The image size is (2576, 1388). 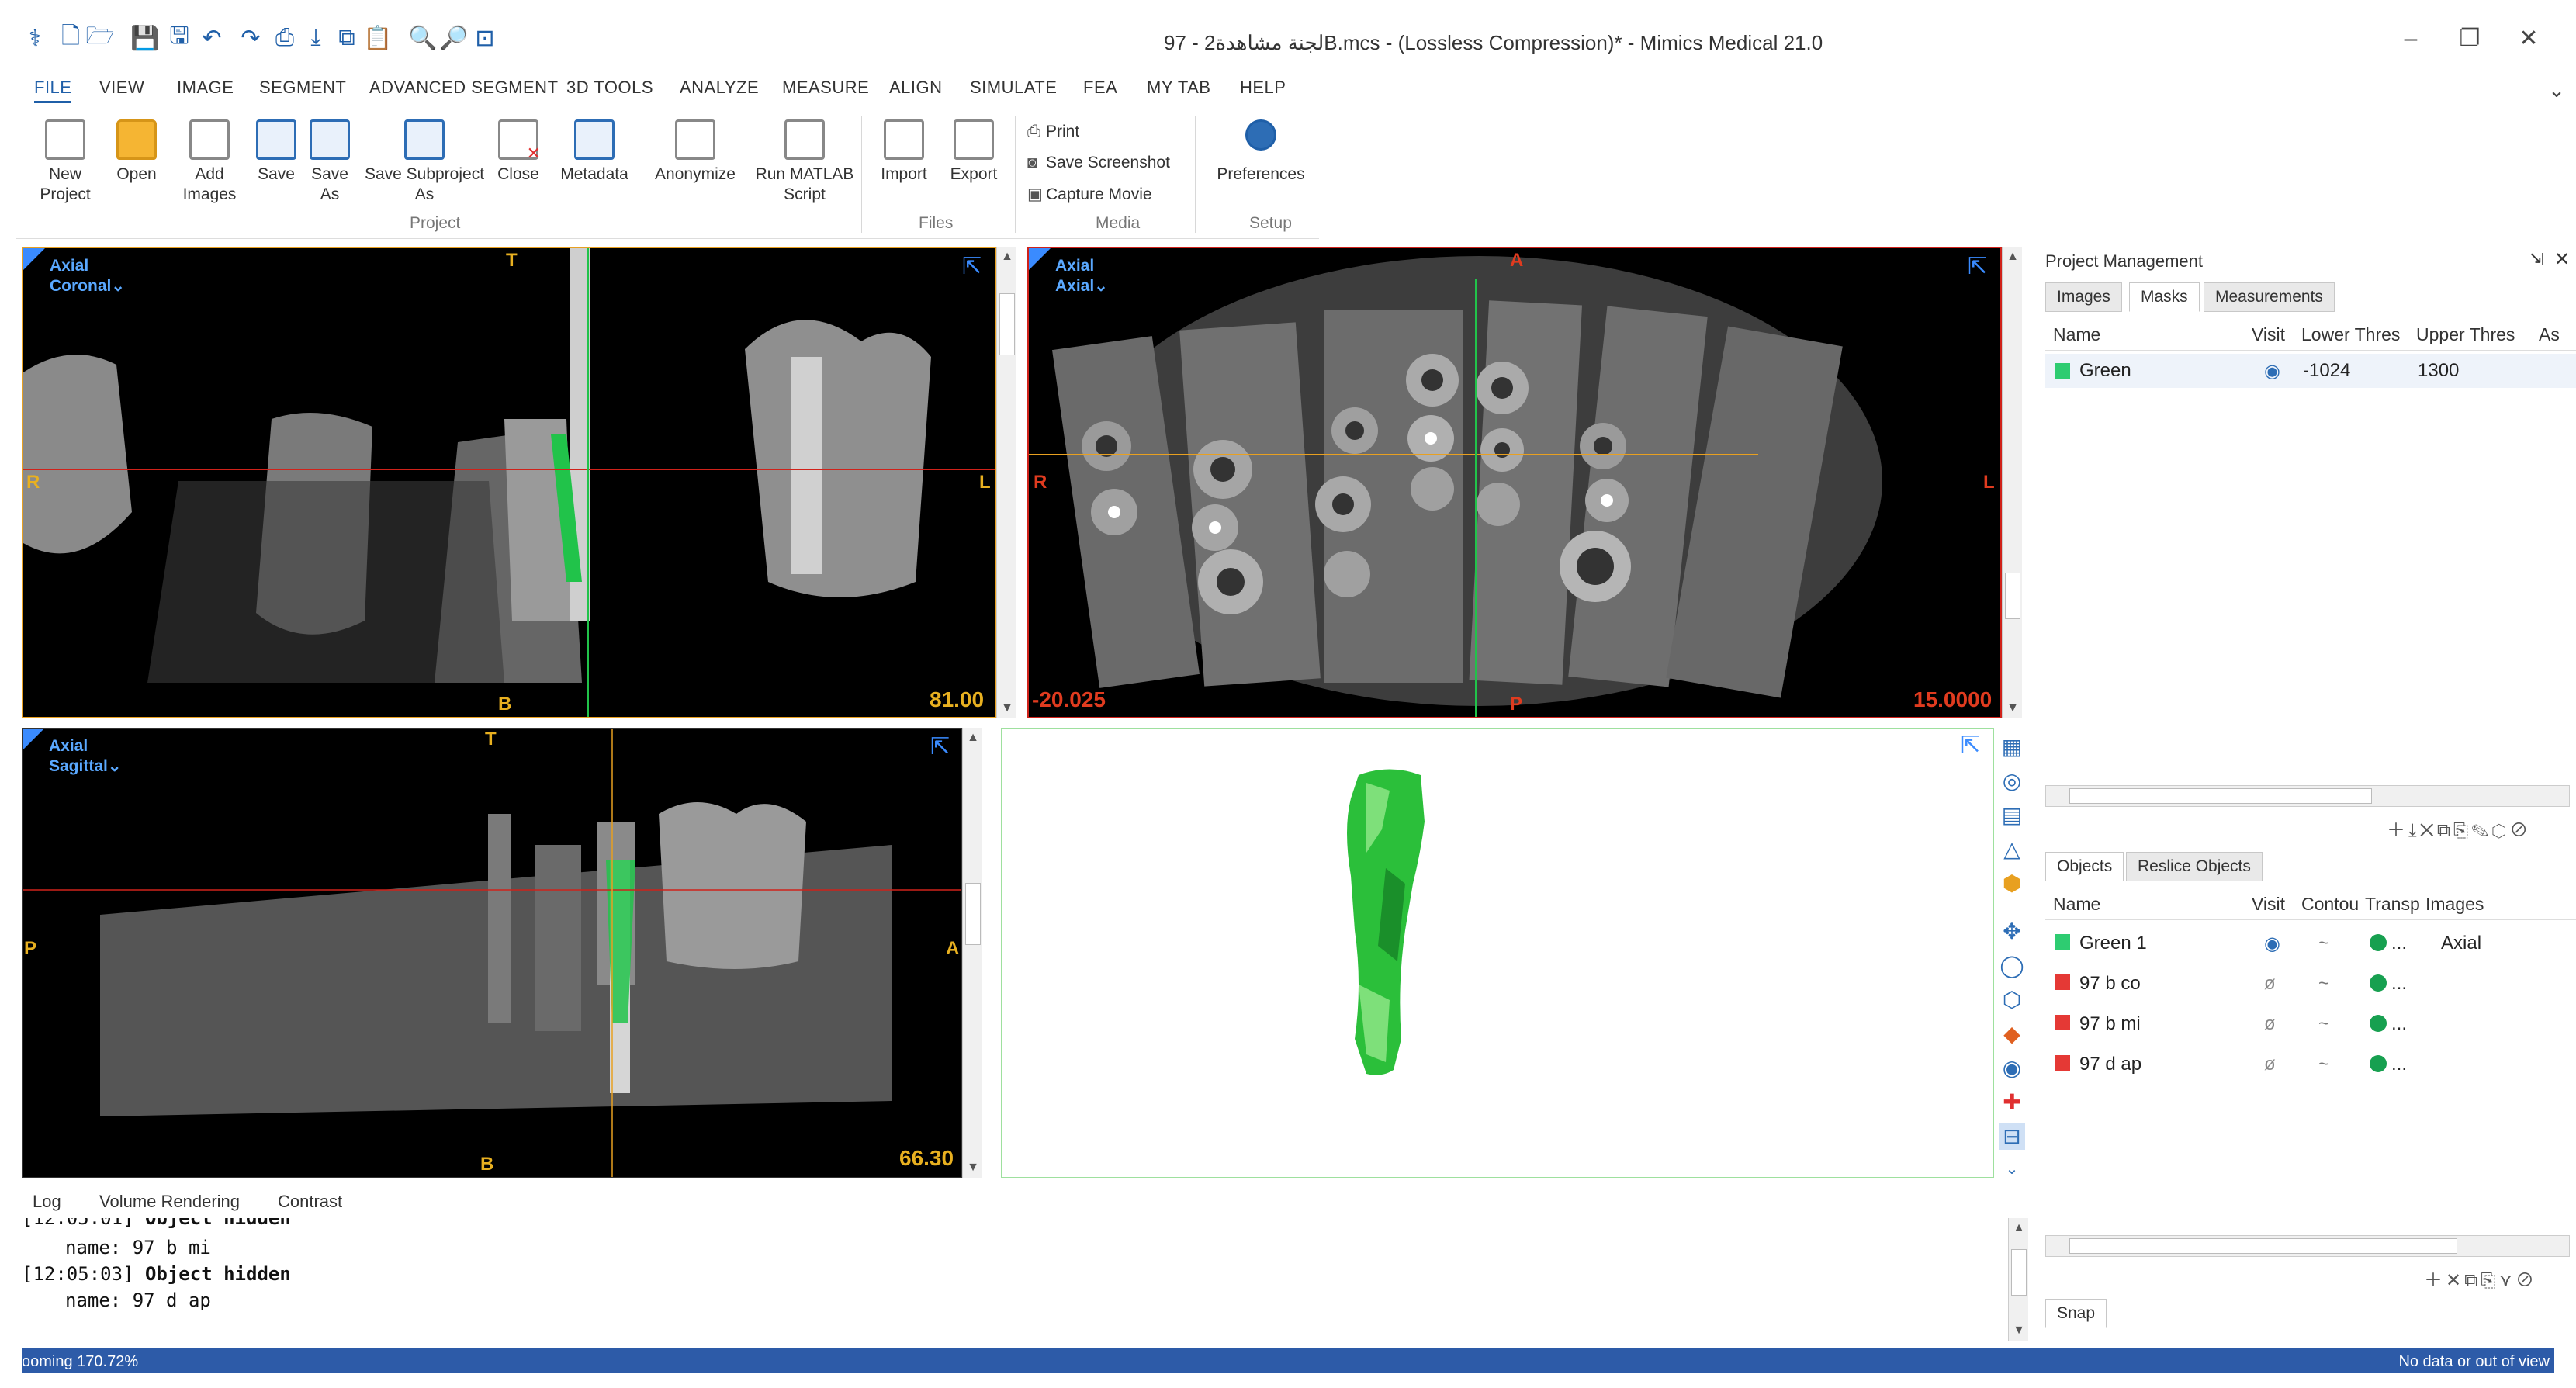 I want to click on tab-objects: Objects, so click(x=2084, y=866).